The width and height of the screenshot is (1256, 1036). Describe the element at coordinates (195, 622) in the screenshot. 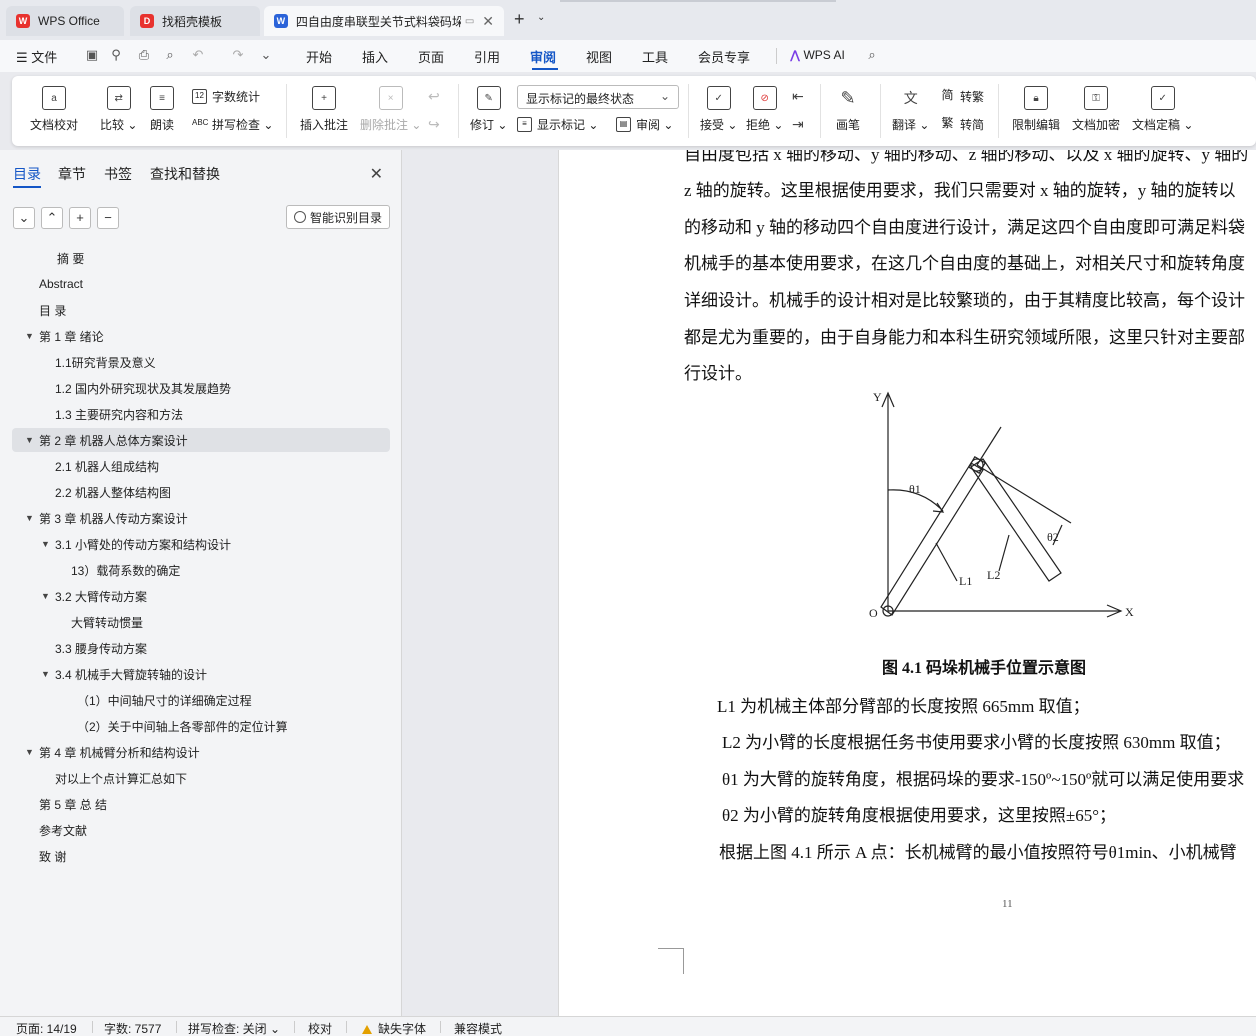

I see `toc-item: 大臂转动惯量` at that location.